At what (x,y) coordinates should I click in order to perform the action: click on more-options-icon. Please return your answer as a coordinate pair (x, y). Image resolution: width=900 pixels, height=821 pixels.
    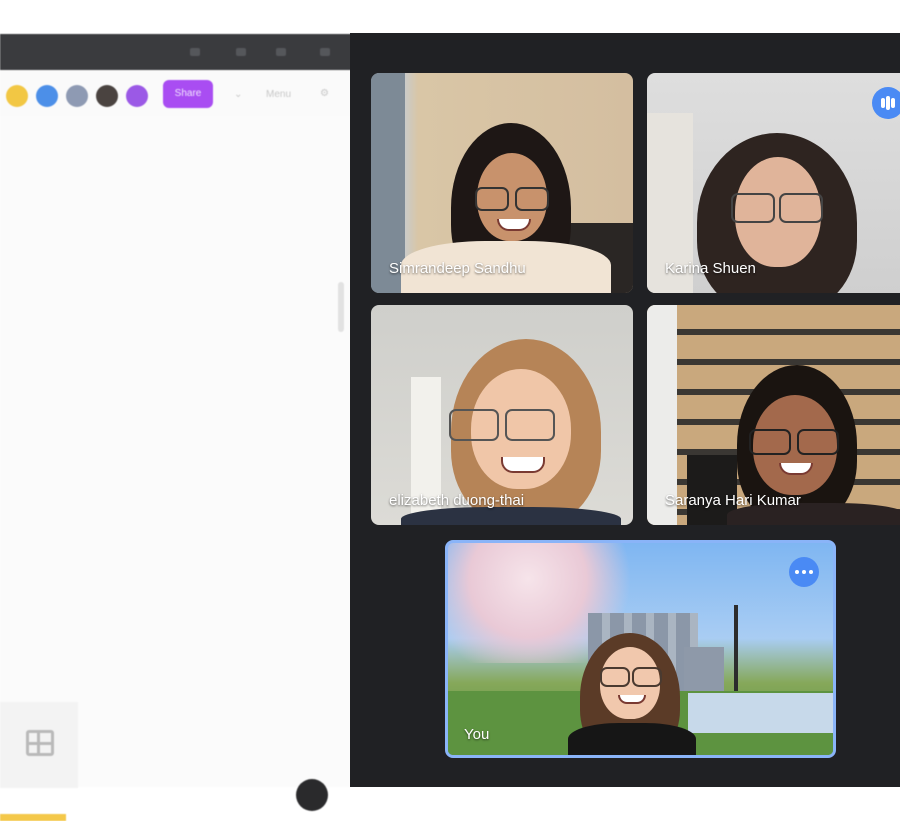
    Looking at the image, I should click on (804, 572).